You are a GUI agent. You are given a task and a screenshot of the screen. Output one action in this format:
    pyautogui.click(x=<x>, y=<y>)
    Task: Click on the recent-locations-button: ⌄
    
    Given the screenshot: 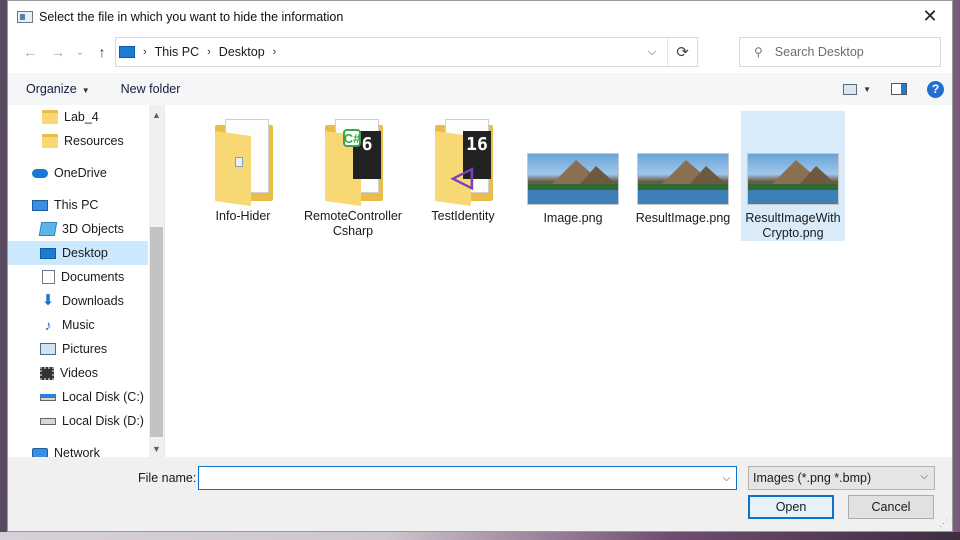 What is the action you would take?
    pyautogui.click(x=80, y=52)
    